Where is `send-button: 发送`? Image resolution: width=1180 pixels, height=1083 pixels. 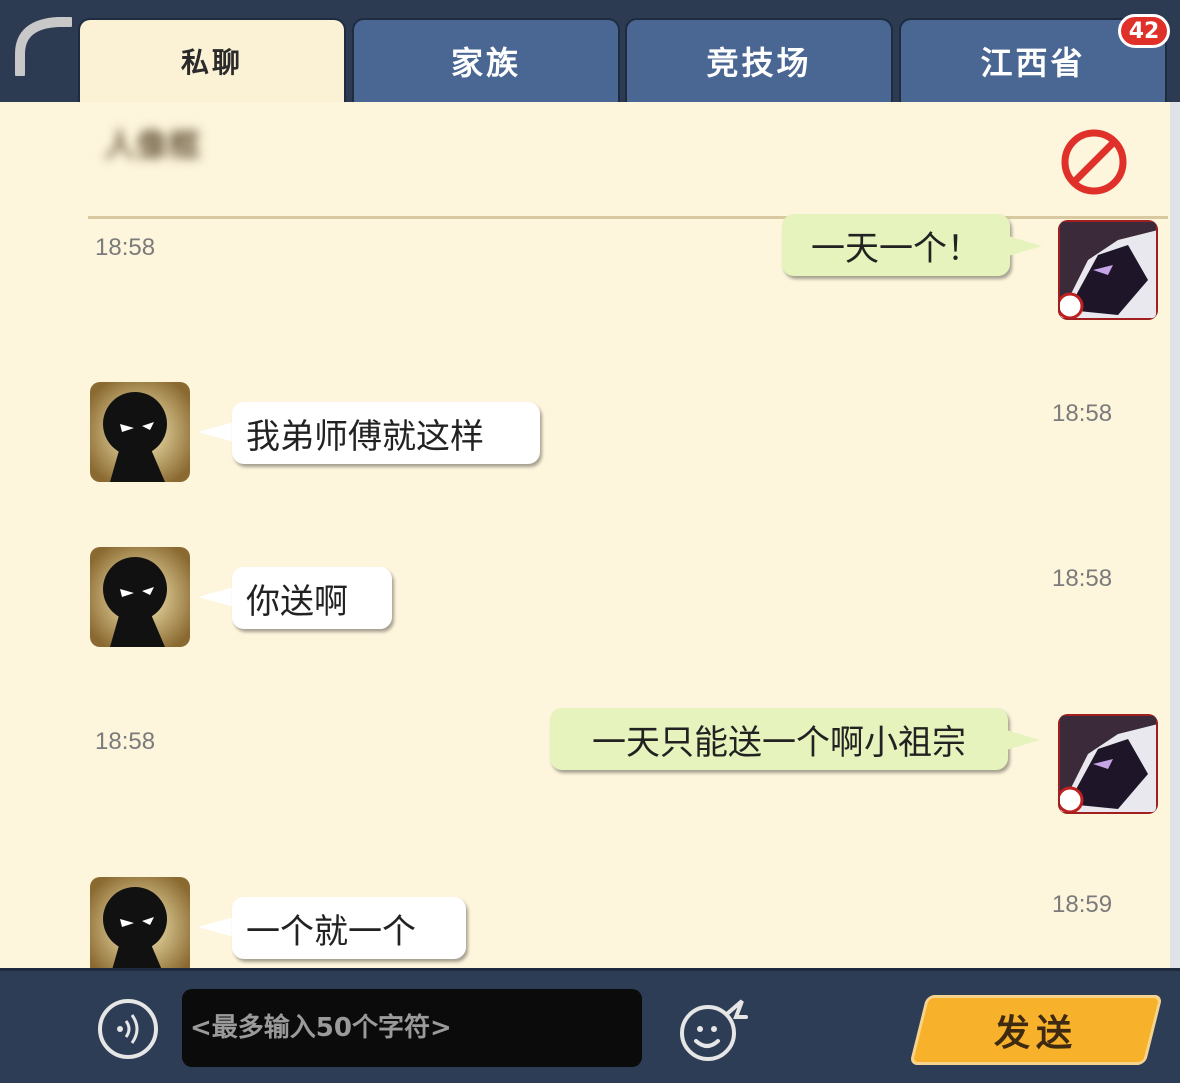
send-button: 发送 is located at coordinates (1036, 1030).